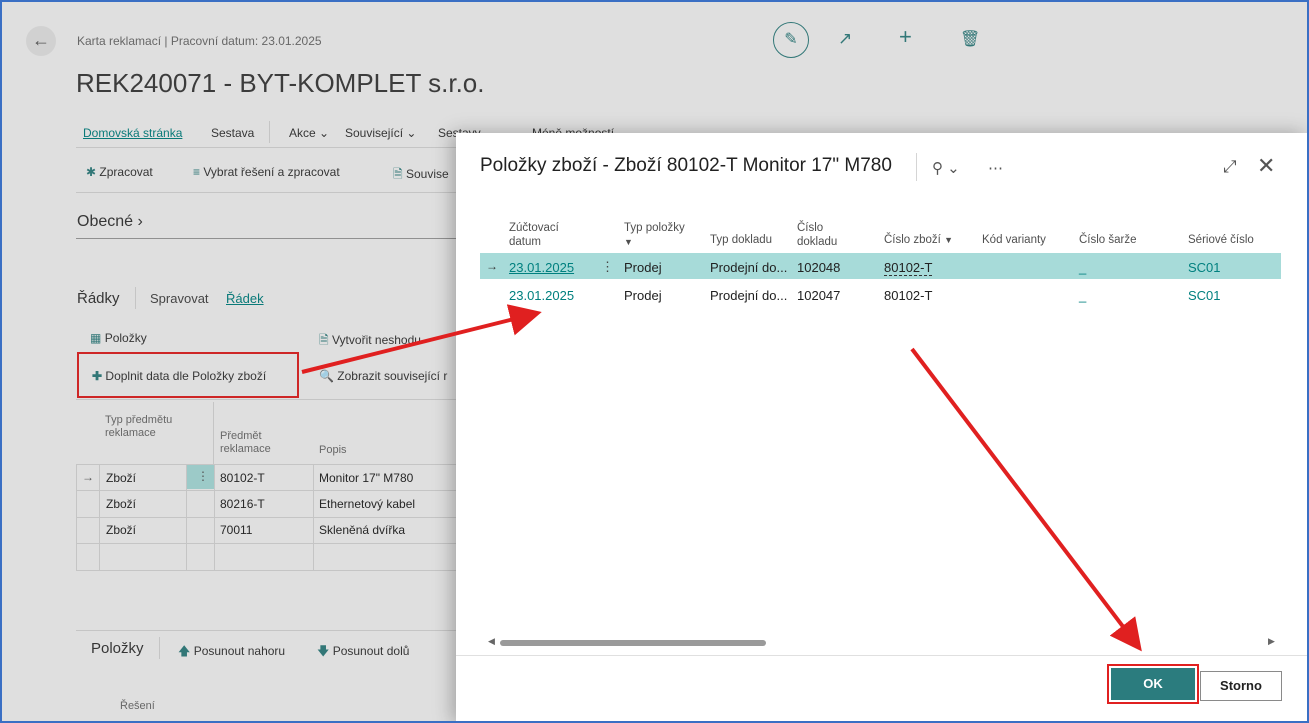 The width and height of the screenshot is (1309, 723). What do you see at coordinates (421, 339) in the screenshot?
I see `arrow-to-dialog-row` at bounding box center [421, 339].